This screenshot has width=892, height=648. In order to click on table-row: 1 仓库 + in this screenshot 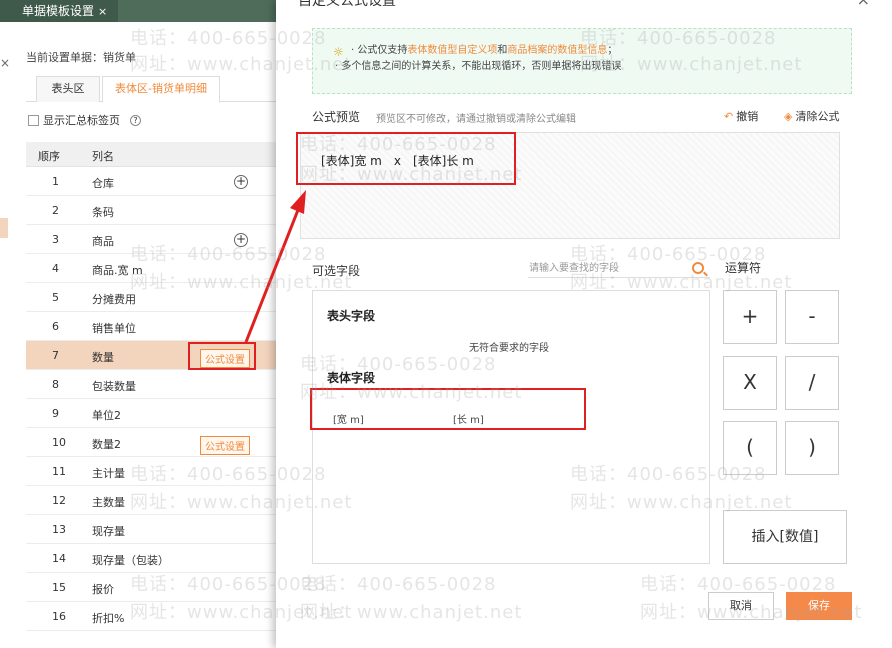, I will do `click(151, 181)`.